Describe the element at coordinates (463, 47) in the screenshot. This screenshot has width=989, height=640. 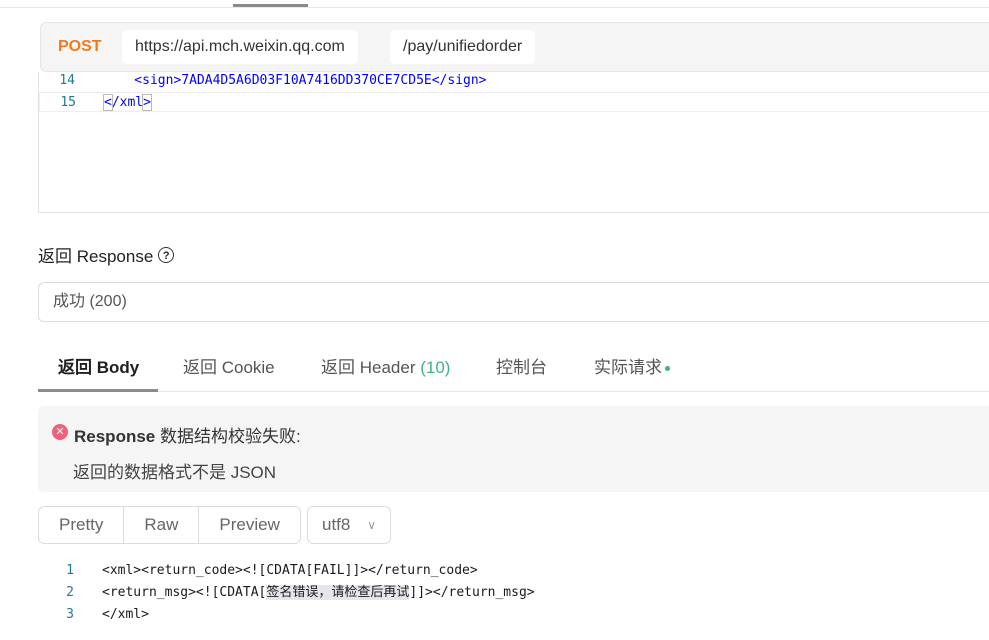
I see `request-path: /pay/unifiedorder` at that location.